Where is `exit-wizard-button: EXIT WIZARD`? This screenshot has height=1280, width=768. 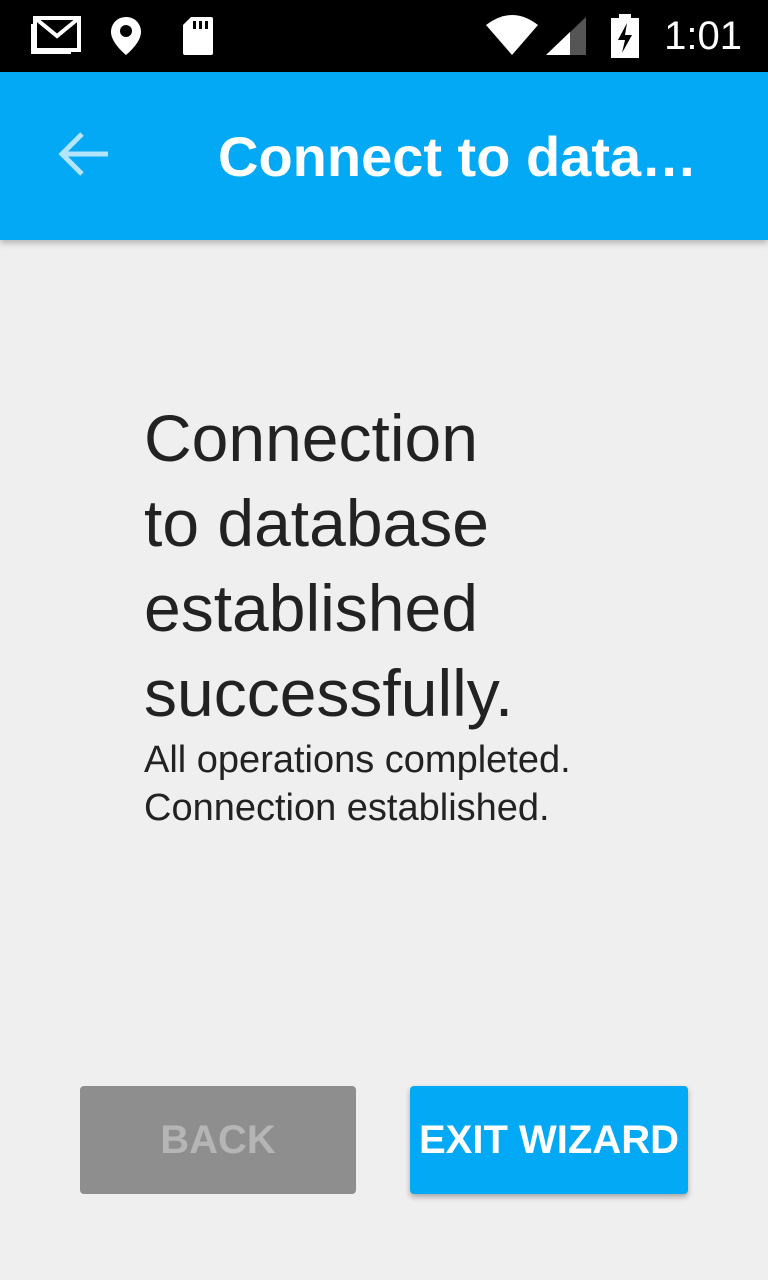
exit-wizard-button: EXIT WIZARD is located at coordinates (549, 1140).